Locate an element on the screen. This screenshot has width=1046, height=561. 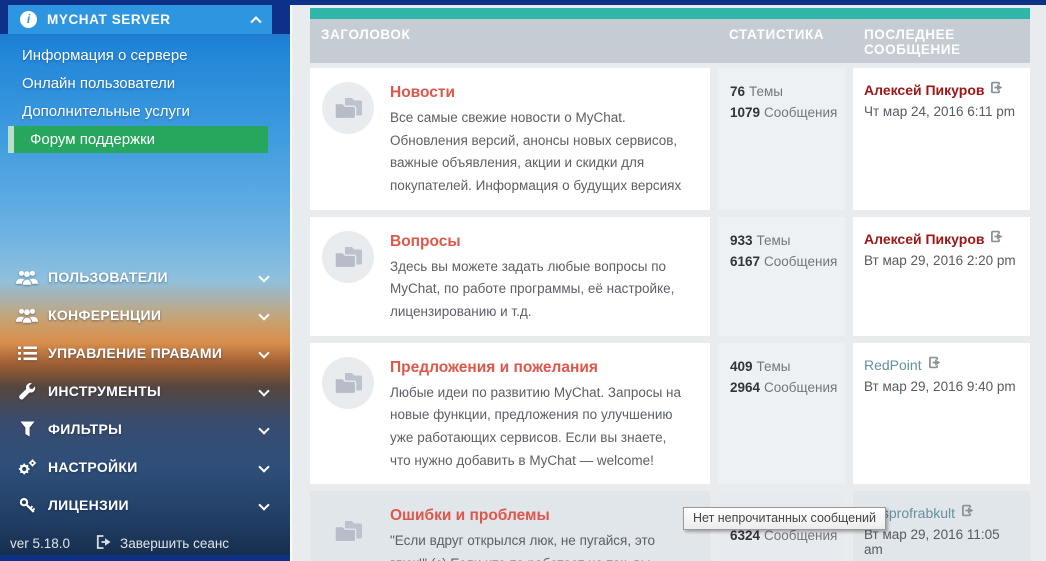
last-post-date: Вт мар 29, 2016 9:40 pm is located at coordinates (940, 386).